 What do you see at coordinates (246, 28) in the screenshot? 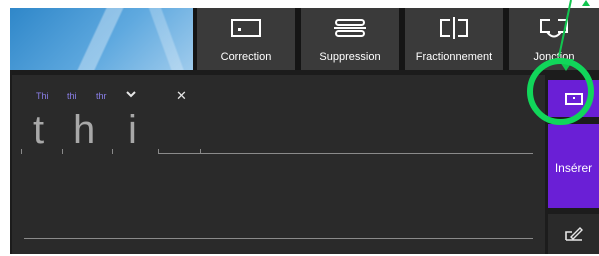
I see `correction-icon` at bounding box center [246, 28].